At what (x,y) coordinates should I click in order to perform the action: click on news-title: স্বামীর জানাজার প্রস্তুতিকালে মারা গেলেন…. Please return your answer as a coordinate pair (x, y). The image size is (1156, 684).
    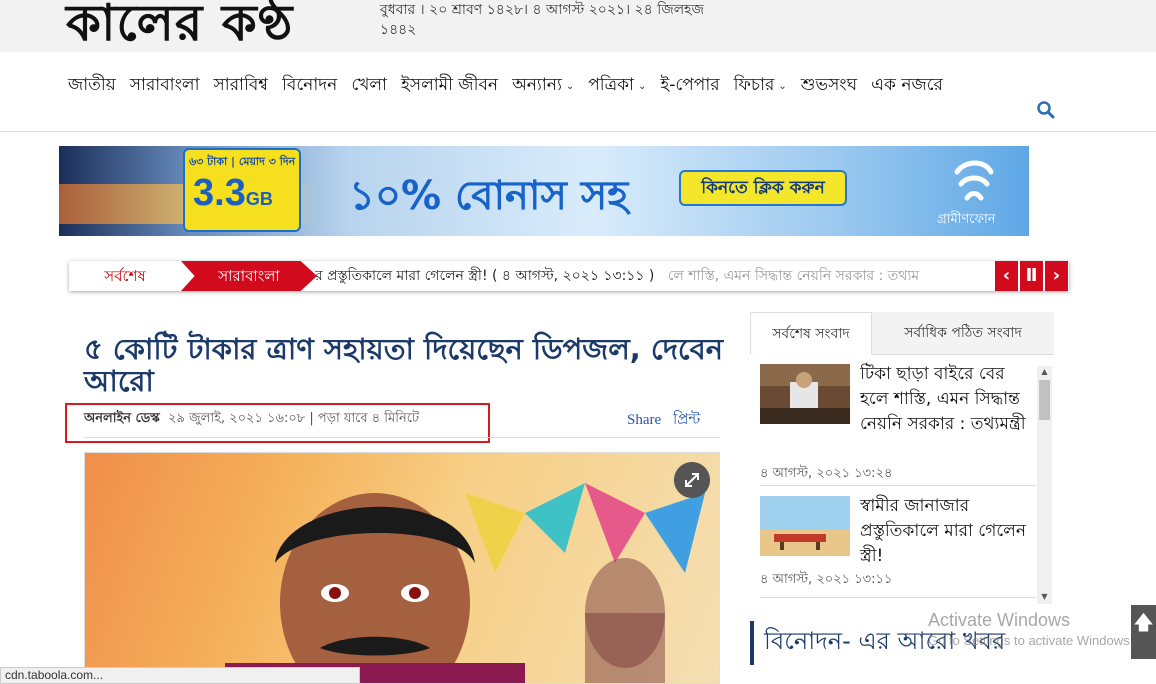
    Looking at the image, I should click on (948, 531).